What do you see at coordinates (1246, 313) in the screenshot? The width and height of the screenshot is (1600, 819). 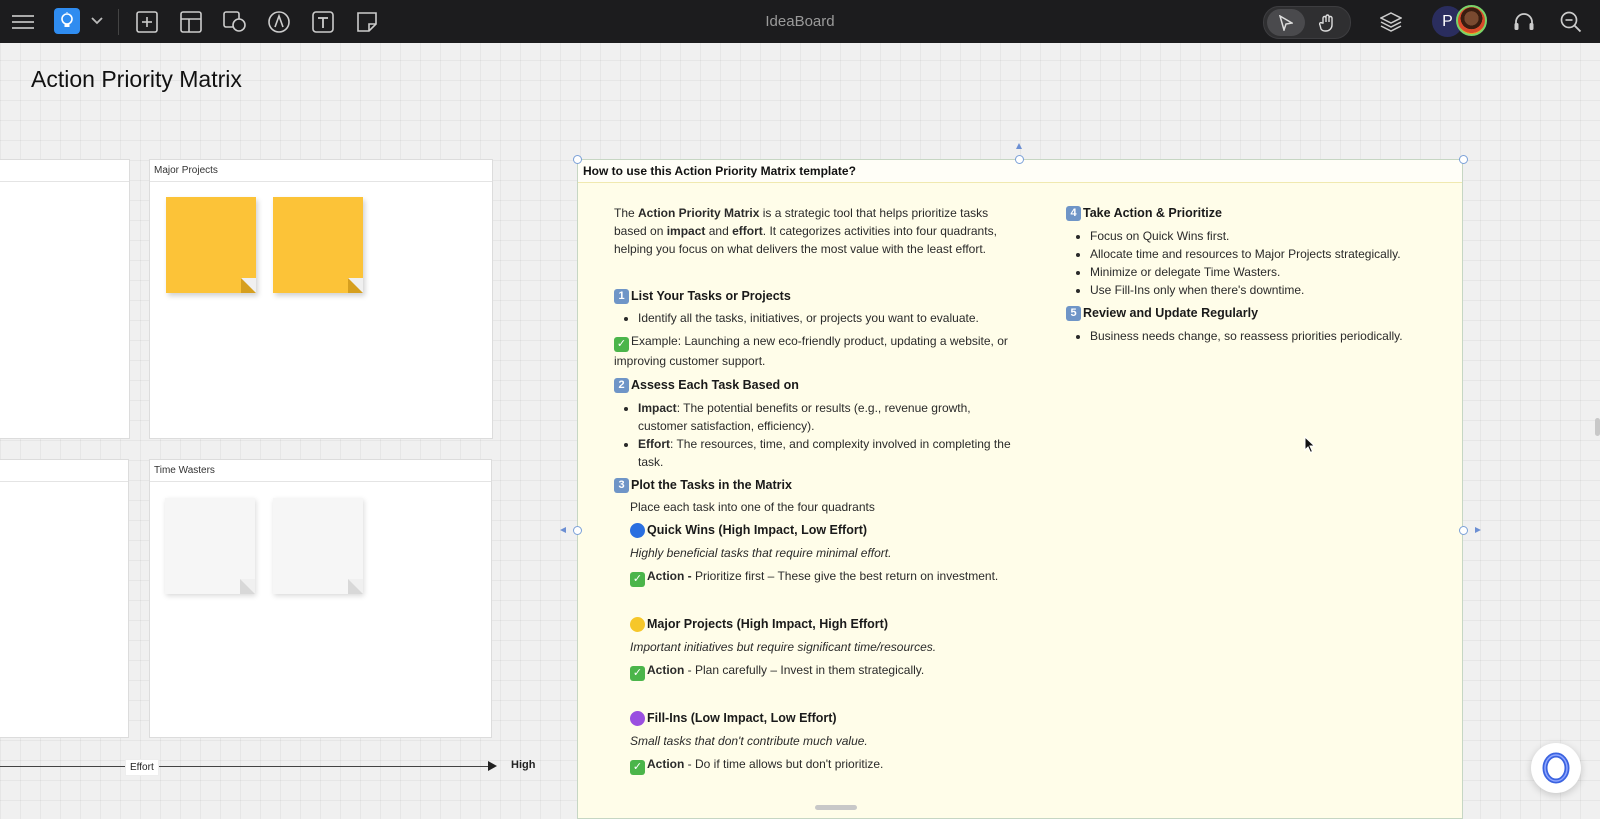 I see `step-5-heading: 5 Review and Update Regularly` at bounding box center [1246, 313].